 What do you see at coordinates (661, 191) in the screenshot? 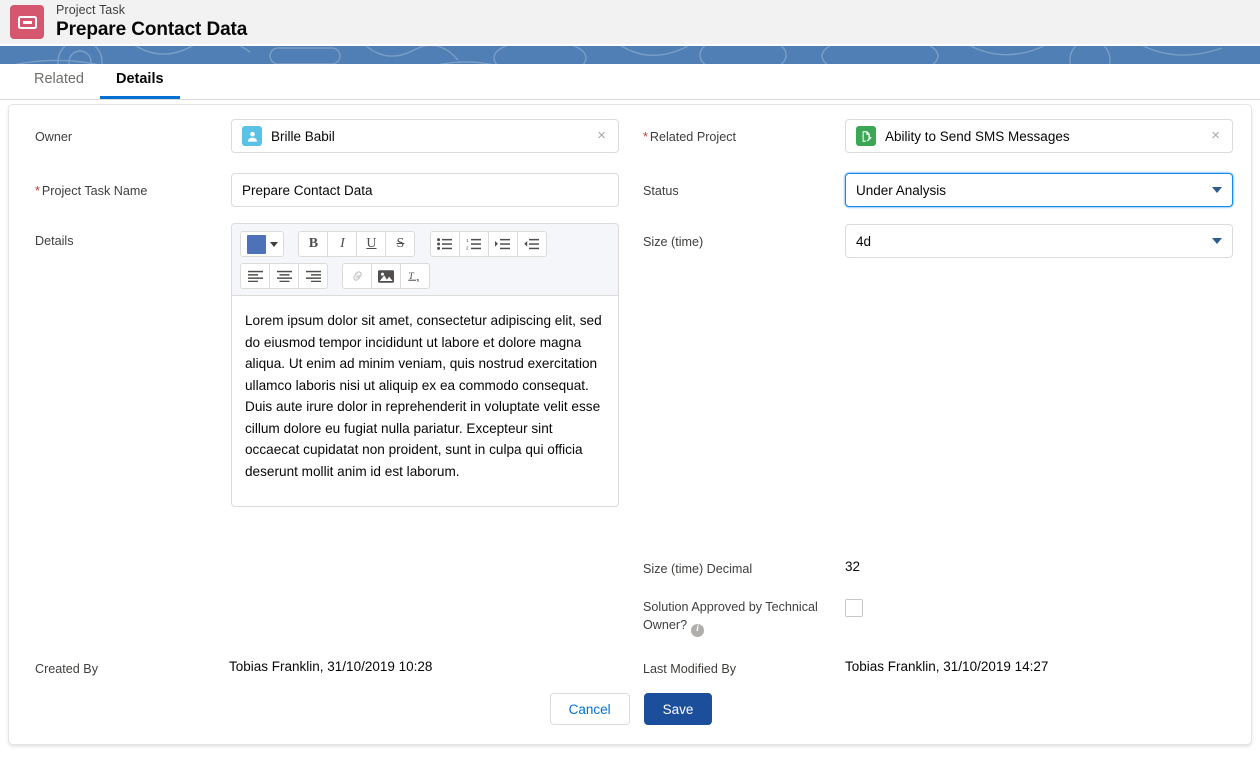
I see `status-label-text: Status` at bounding box center [661, 191].